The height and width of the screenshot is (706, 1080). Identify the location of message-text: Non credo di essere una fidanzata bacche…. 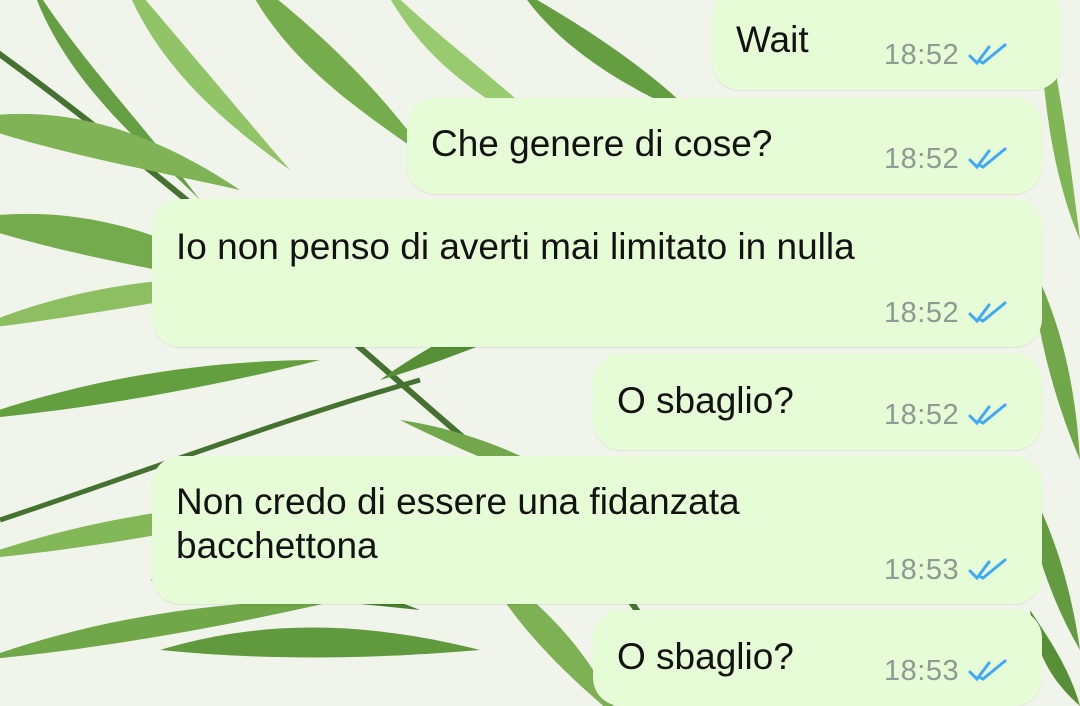
(458, 523).